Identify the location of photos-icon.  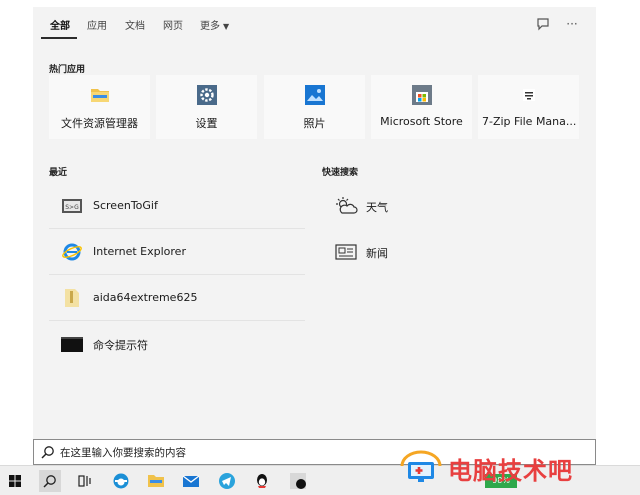
(314, 95).